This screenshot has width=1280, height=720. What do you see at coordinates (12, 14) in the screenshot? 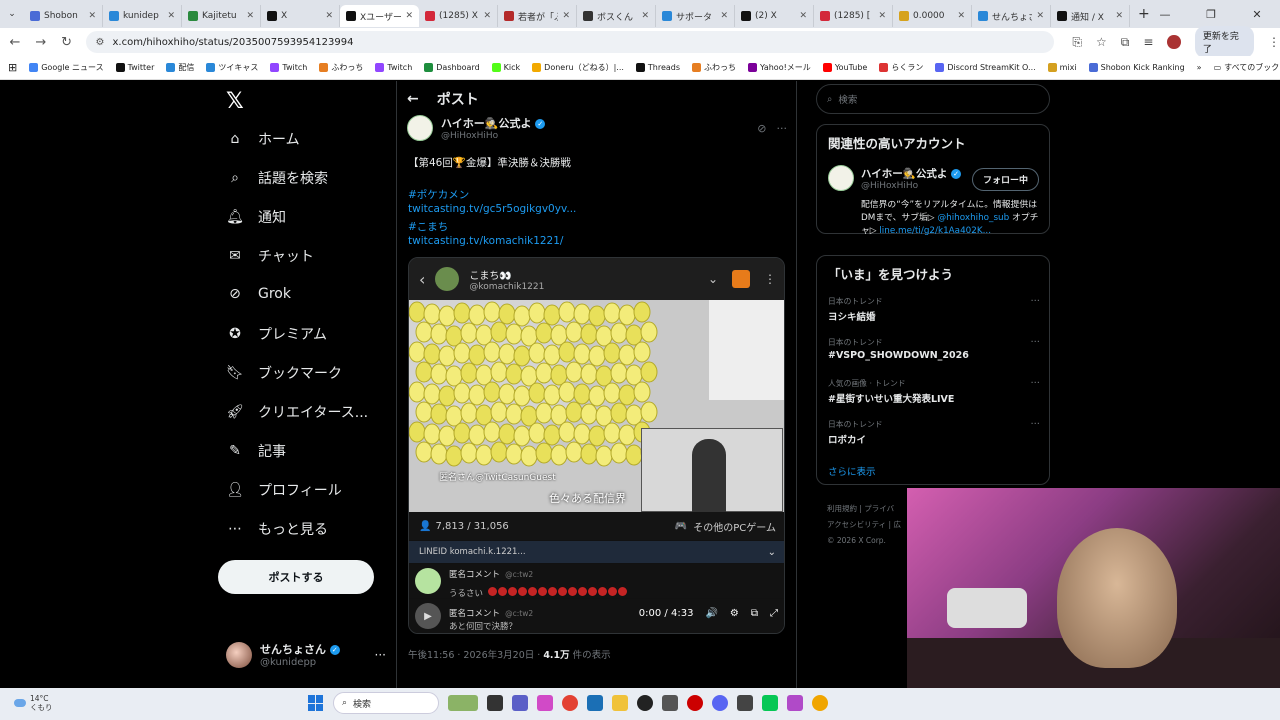
I see `tab-list-button: ⌄` at bounding box center [12, 14].